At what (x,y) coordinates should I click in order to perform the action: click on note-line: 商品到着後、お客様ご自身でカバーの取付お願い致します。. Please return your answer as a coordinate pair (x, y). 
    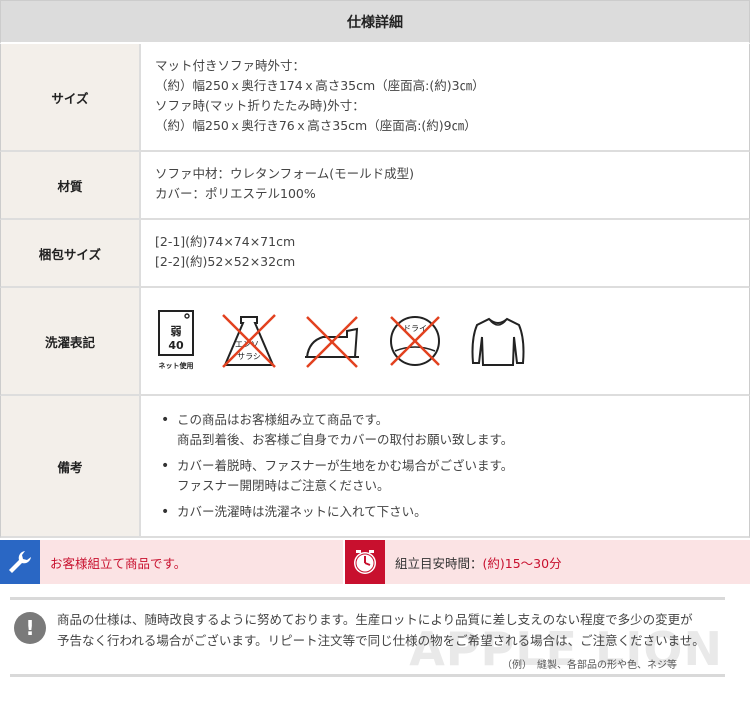
    Looking at the image, I should click on (345, 439).